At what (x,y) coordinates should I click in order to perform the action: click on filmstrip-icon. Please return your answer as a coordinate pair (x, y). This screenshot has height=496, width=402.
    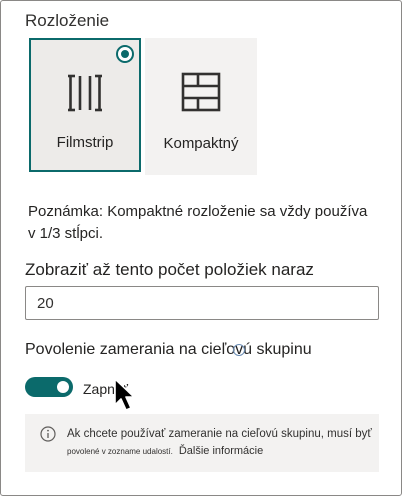
    Looking at the image, I should click on (85, 93).